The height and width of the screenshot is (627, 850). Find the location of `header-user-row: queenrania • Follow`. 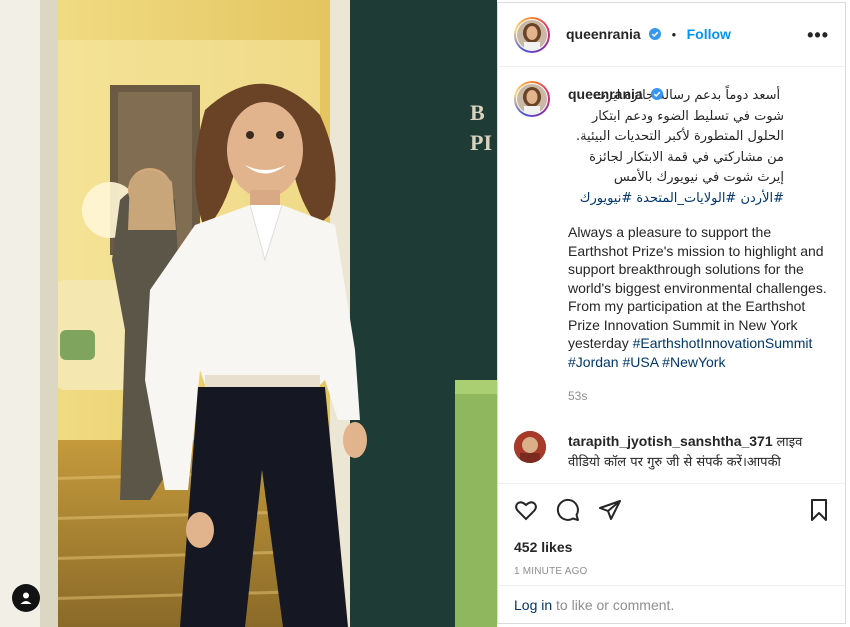

header-user-row: queenrania • Follow is located at coordinates (648, 35).